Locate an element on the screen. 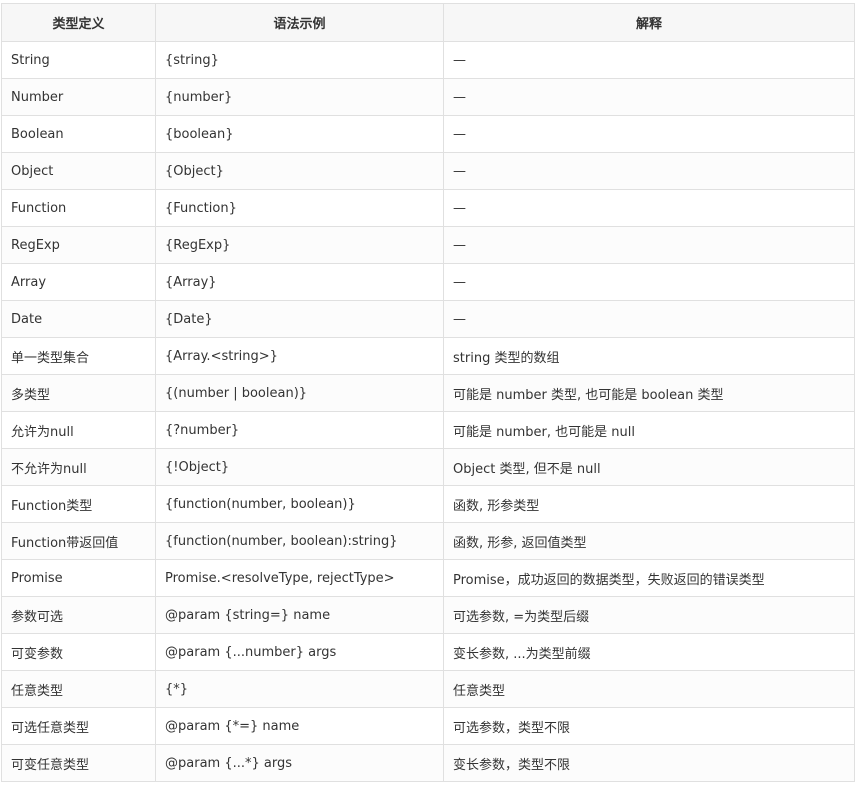 The height and width of the screenshot is (809, 858). type-cell: Function is located at coordinates (78, 208).